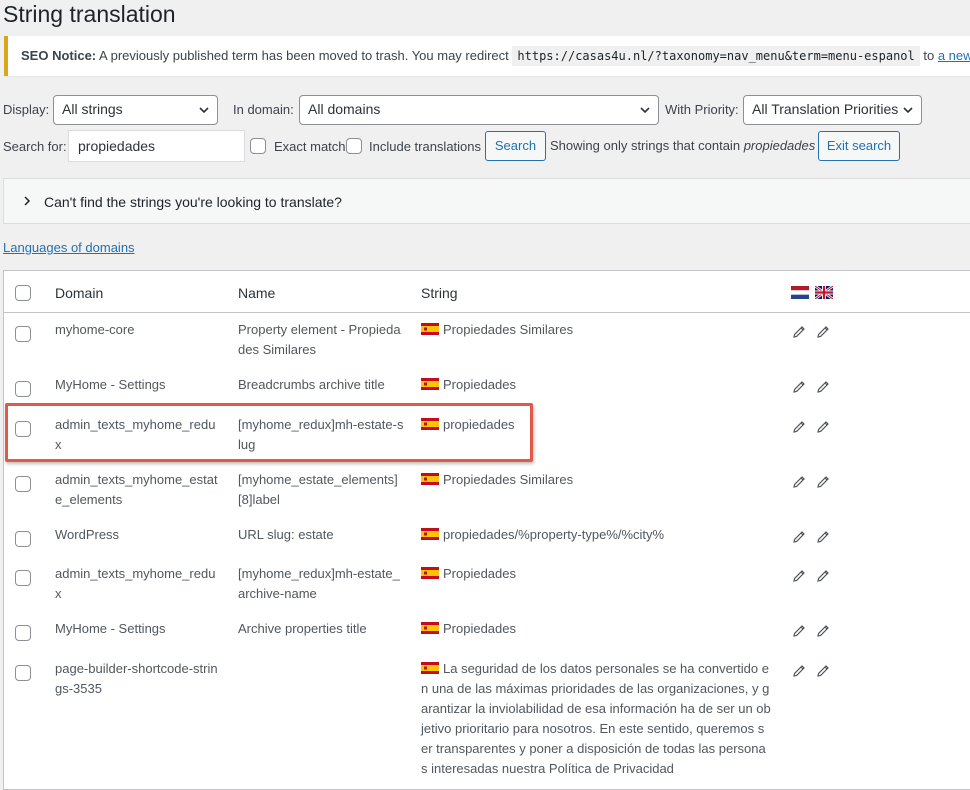 This screenshot has height=790, width=970. Describe the element at coordinates (344, 109) in the screenshot. I see `domain-value: All domains` at that location.